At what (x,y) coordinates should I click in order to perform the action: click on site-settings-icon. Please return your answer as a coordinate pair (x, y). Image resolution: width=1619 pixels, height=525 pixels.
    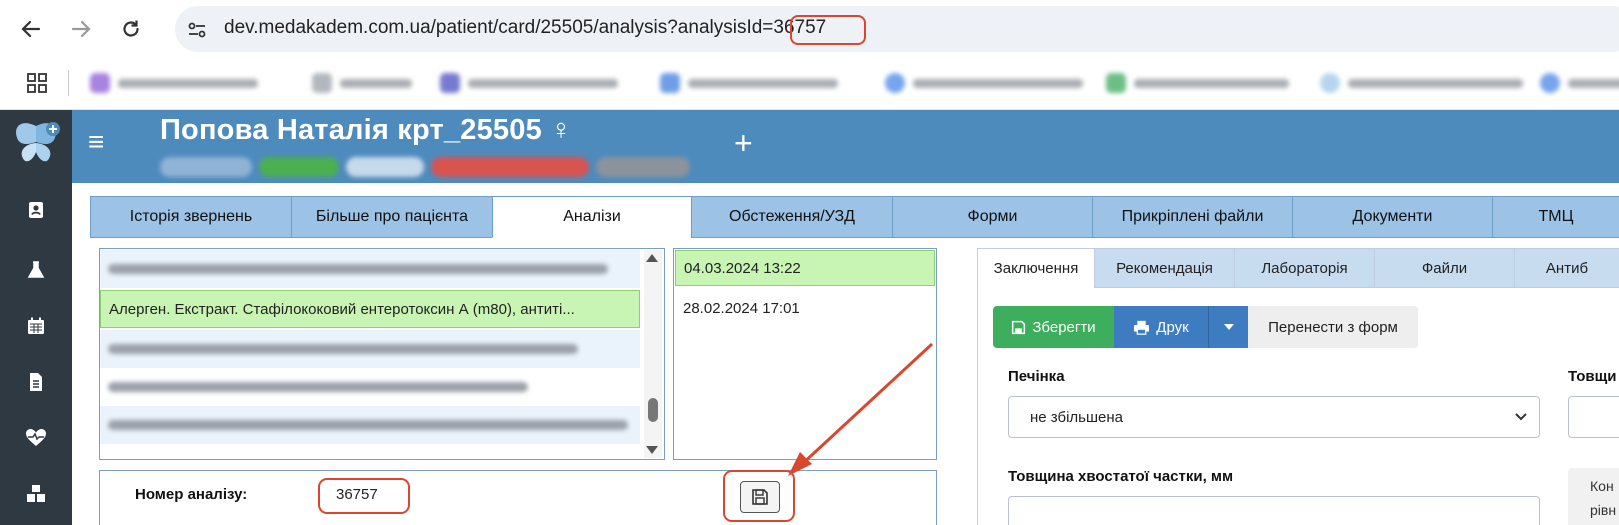
    Looking at the image, I should click on (197, 30).